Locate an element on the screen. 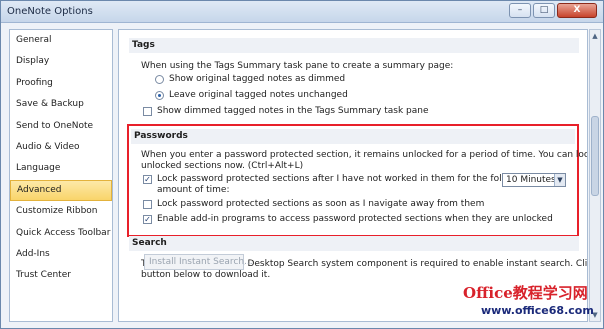 Image resolution: width=604 pixels, height=329 pixels. maximize-button: □ is located at coordinates (544, 10).